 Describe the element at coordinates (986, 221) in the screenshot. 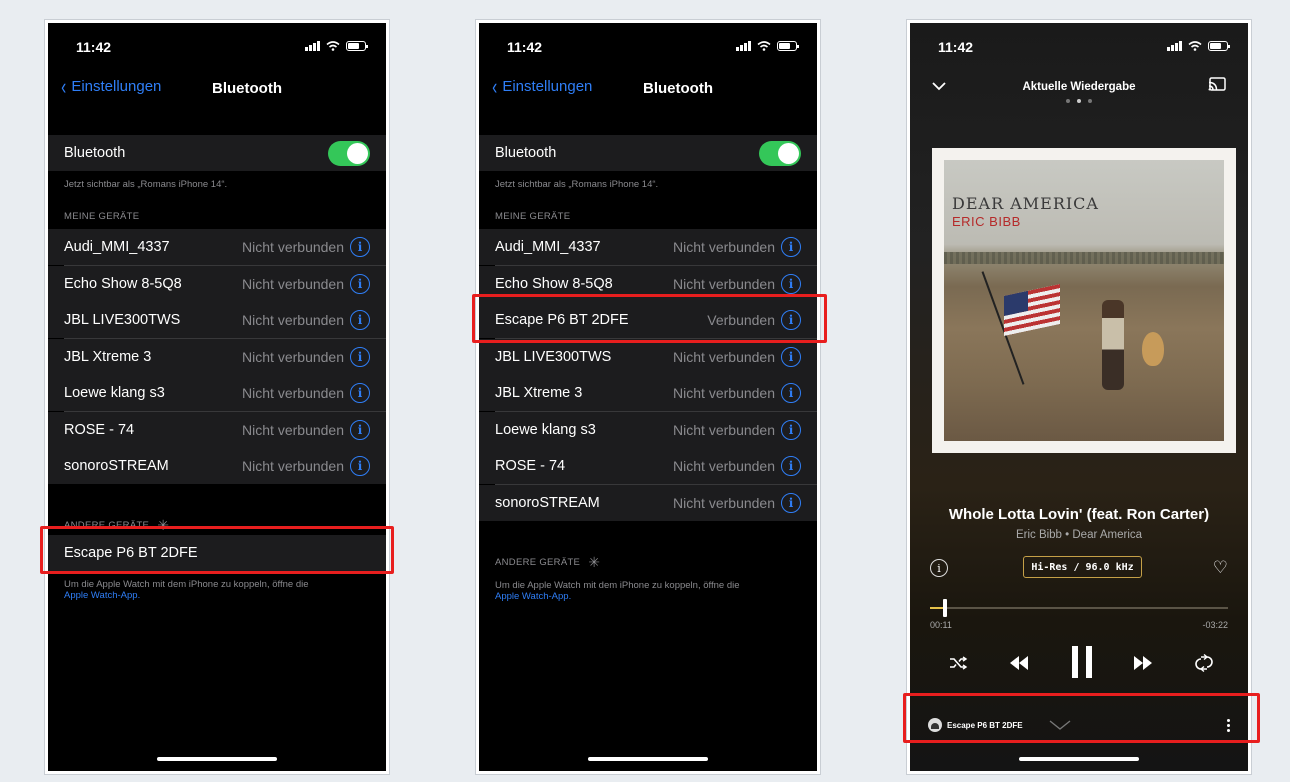

I see `cover-artist: ERIC BIBB` at that location.